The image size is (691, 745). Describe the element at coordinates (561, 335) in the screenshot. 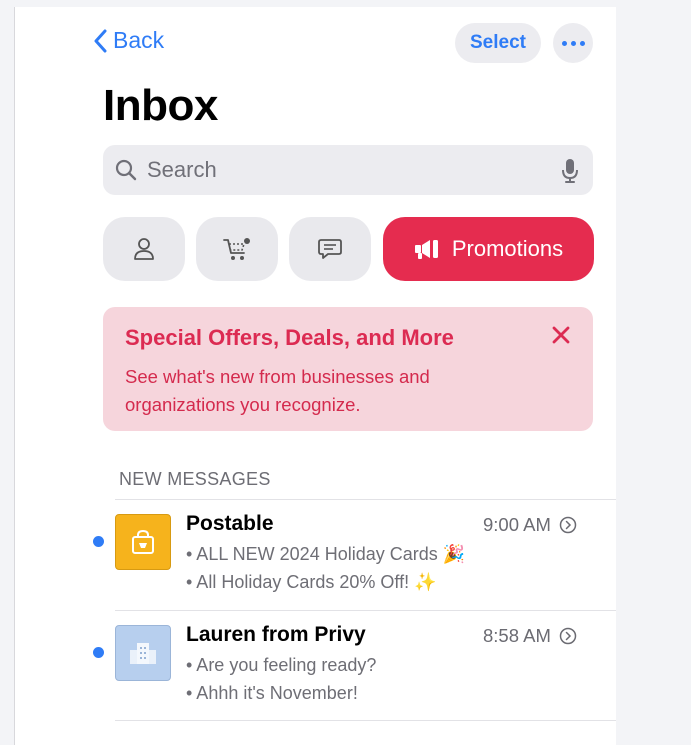

I see `close-icon` at that location.